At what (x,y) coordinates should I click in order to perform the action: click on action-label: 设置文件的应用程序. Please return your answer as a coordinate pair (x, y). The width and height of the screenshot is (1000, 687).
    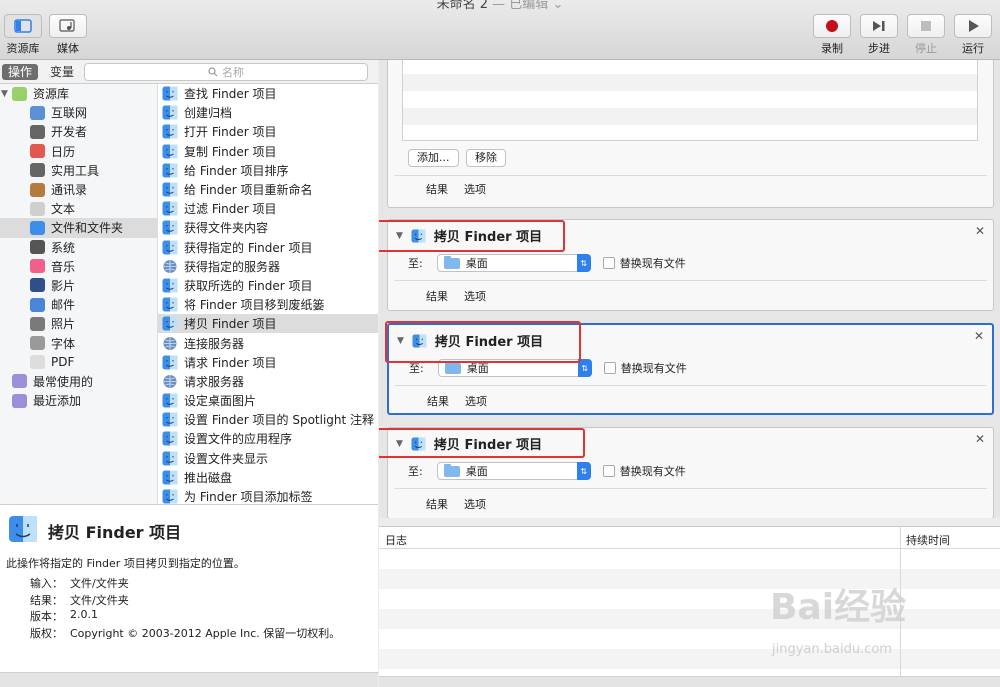
    Looking at the image, I should click on (238, 439).